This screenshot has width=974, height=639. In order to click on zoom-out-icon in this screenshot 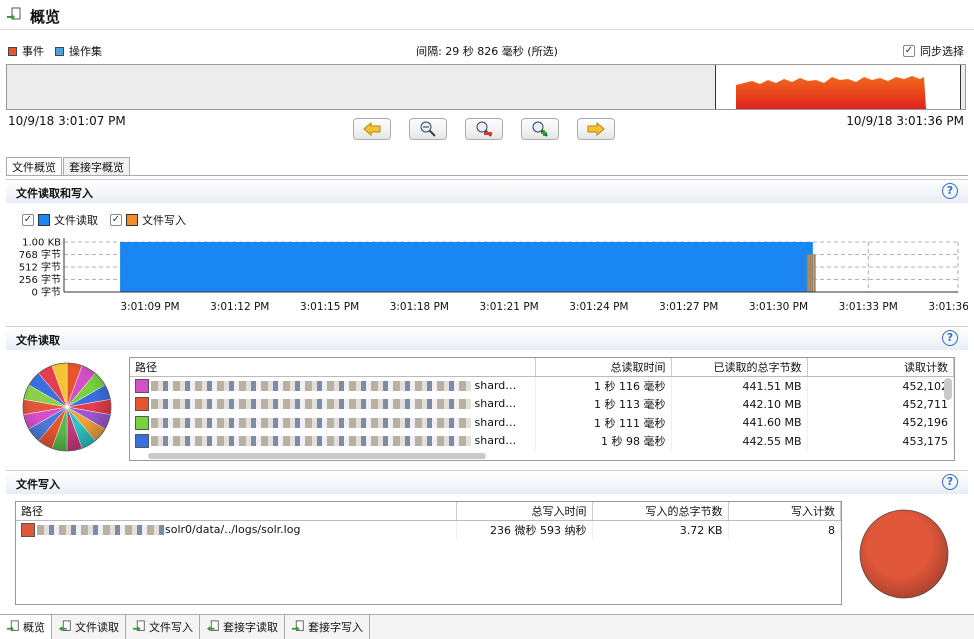, I will do `click(428, 129)`.